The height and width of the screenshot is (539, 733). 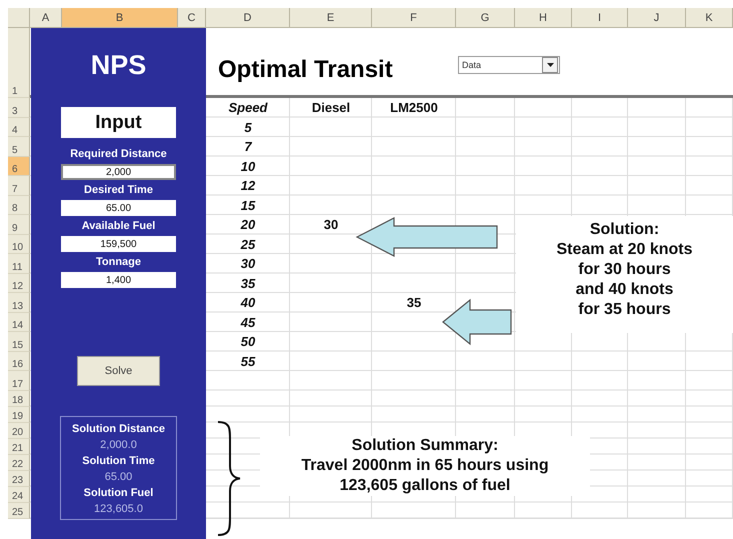 What do you see at coordinates (118, 509) in the screenshot?
I see `summary-value: 123,605.0` at bounding box center [118, 509].